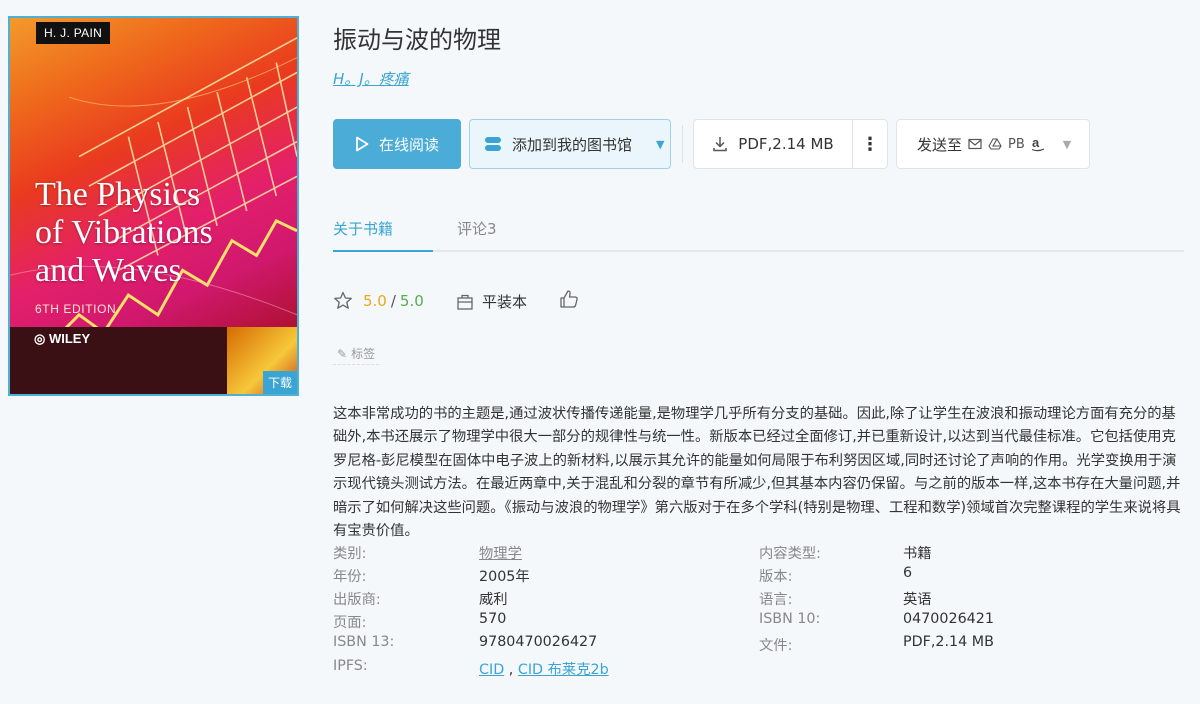  I want to click on amazon-icon: a, so click(1038, 144).